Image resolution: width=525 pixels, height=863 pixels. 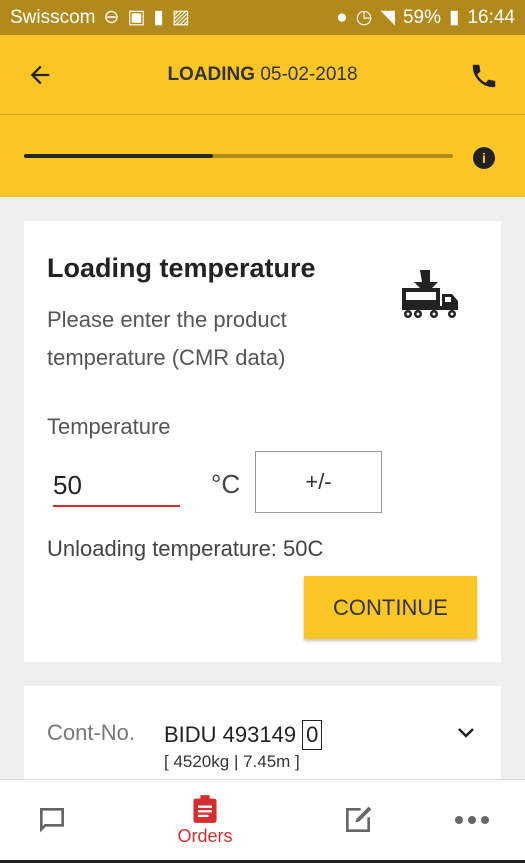 I want to click on temperature-label: Temperature, so click(x=109, y=426).